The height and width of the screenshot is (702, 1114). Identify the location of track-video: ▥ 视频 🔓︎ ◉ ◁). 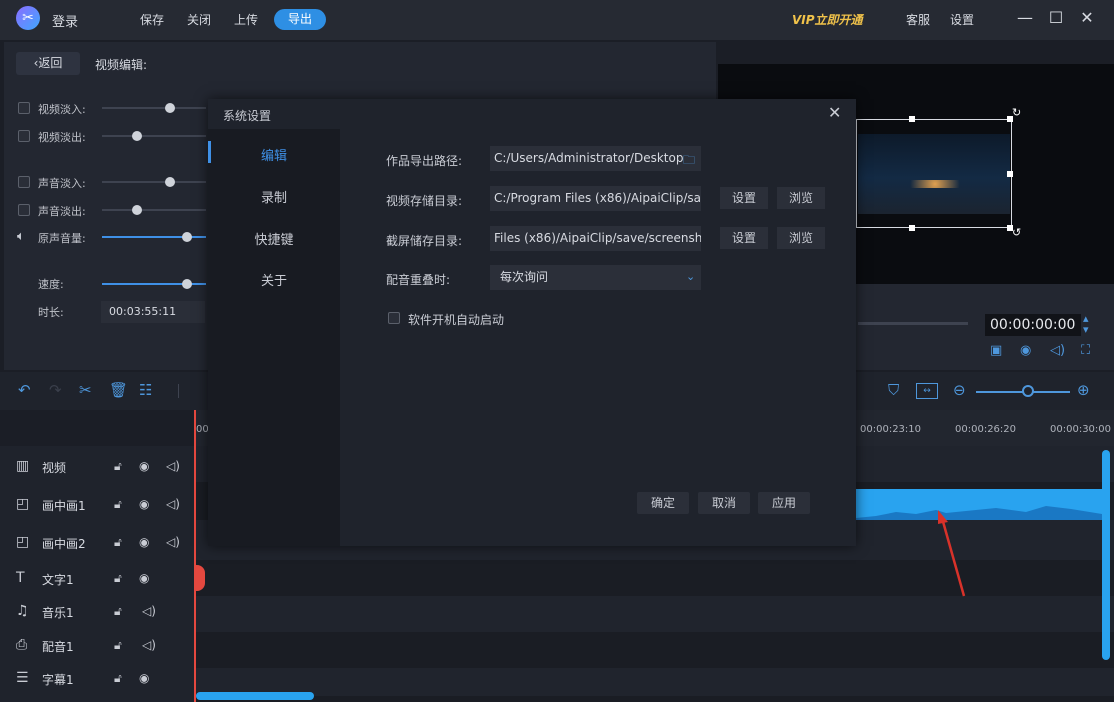
(97, 467).